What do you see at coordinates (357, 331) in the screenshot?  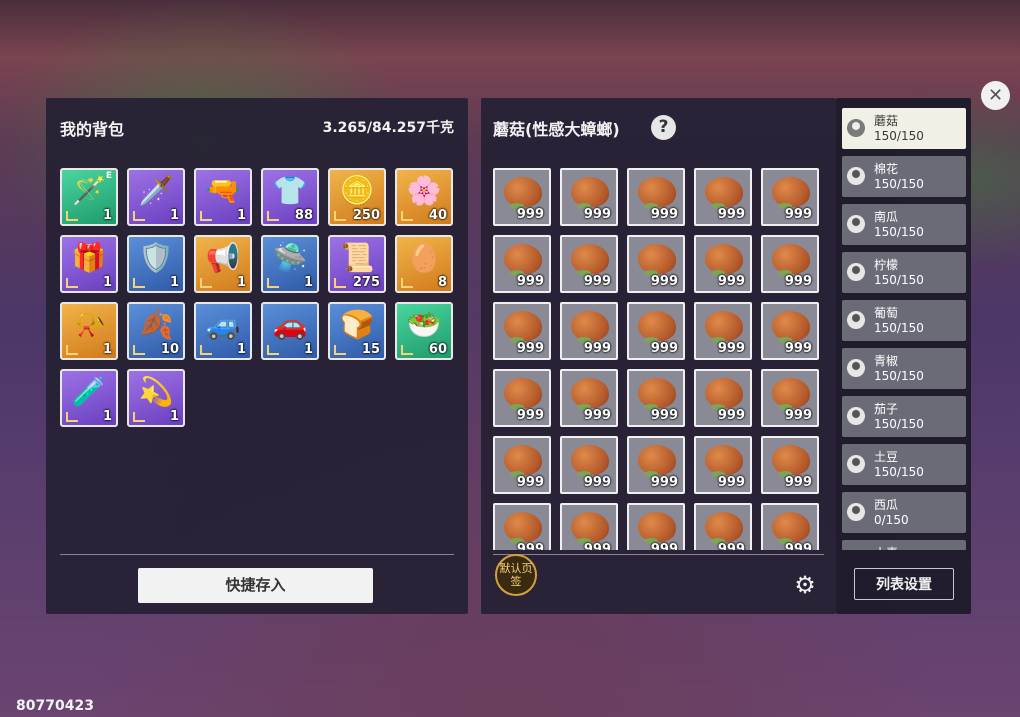 I see `backpack-item-slot: 🍞 15` at bounding box center [357, 331].